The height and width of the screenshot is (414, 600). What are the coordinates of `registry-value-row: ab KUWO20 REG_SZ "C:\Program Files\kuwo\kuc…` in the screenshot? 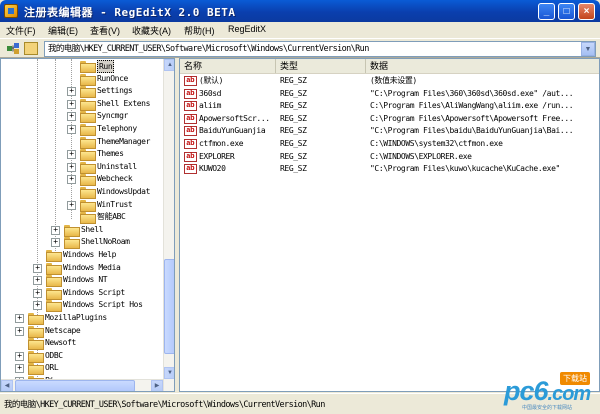 It's located at (389, 169).